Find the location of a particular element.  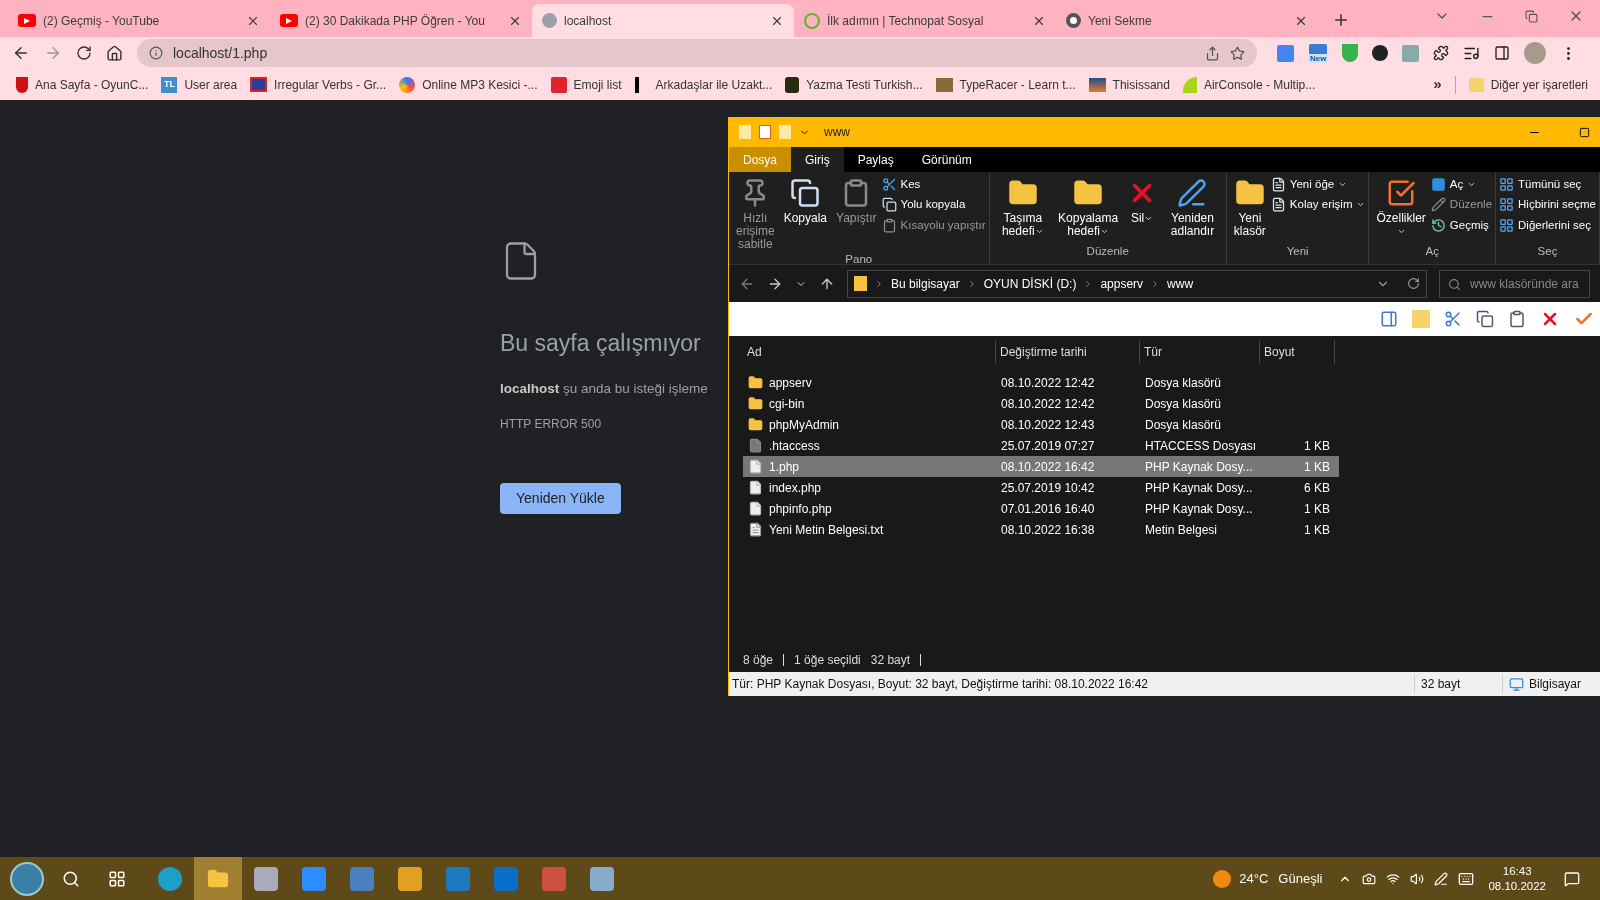

ribbon-button: Hiçbirini seçme is located at coordinates (1547, 205).